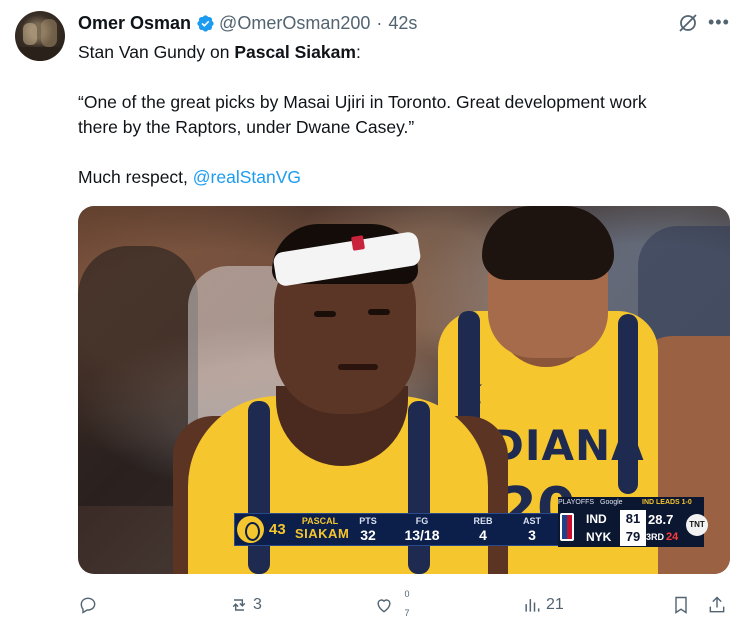  What do you see at coordinates (134, 23) in the screenshot?
I see `author-name: Omer Osman` at bounding box center [134, 23].